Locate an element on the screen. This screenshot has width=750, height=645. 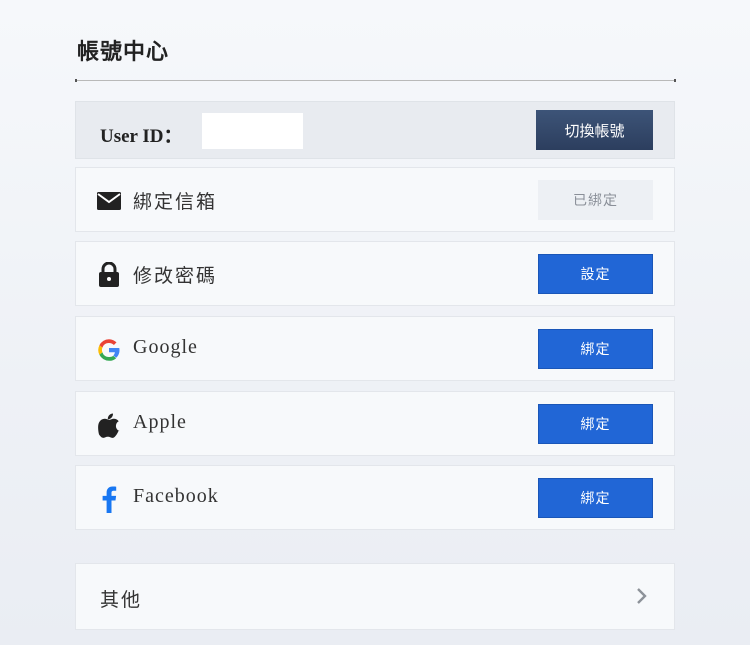
email-bound-button: 已綁定 is located at coordinates (595, 200).